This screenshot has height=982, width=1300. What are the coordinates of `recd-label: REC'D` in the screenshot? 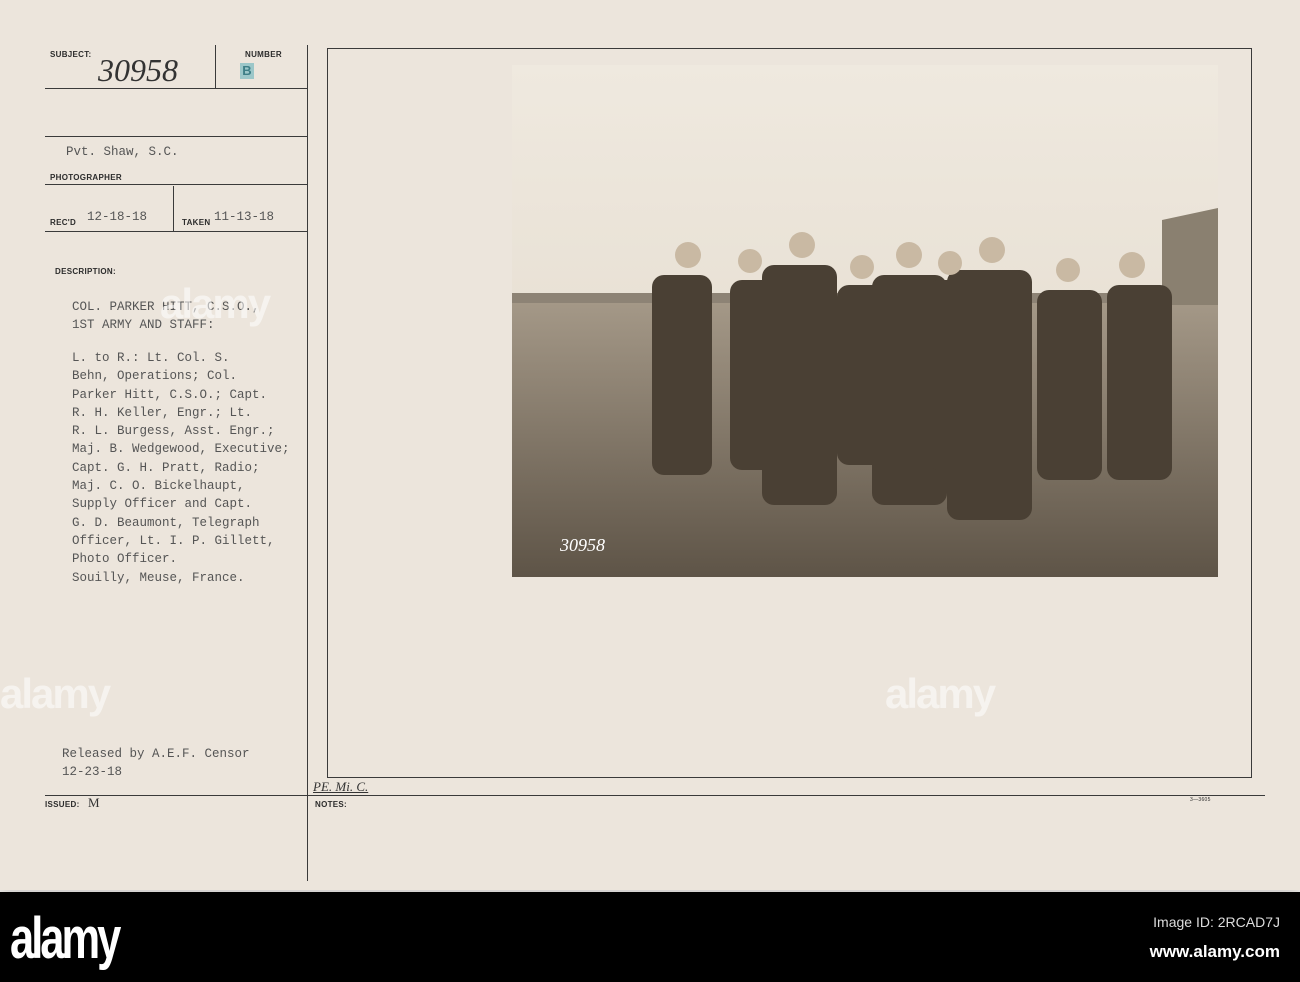 It's located at (63, 222).